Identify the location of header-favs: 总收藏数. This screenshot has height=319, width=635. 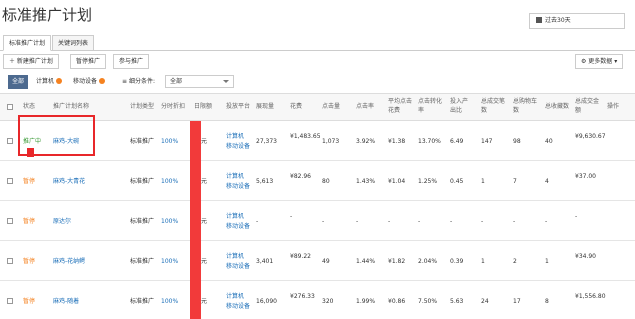
(557, 106).